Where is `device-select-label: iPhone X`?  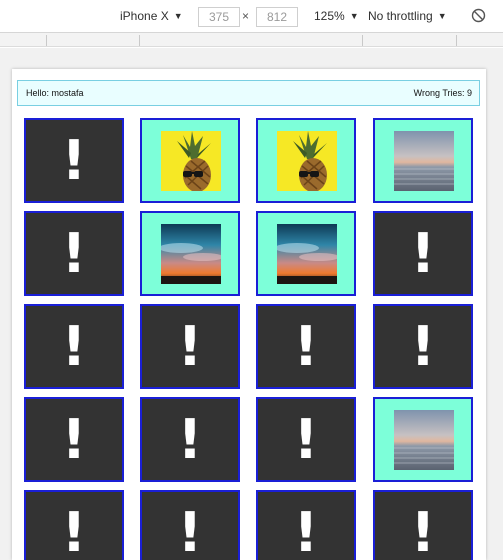
device-select-label: iPhone X is located at coordinates (144, 16).